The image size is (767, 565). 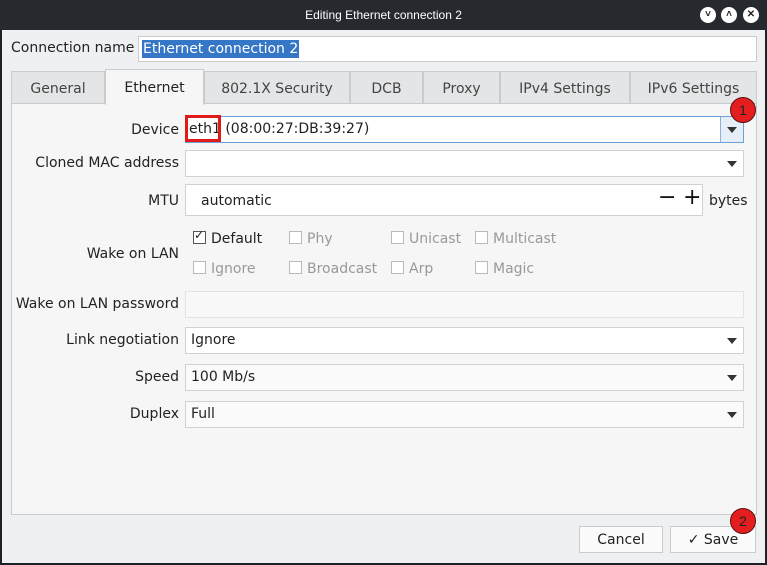 I want to click on wol-password-input, so click(x=464, y=304).